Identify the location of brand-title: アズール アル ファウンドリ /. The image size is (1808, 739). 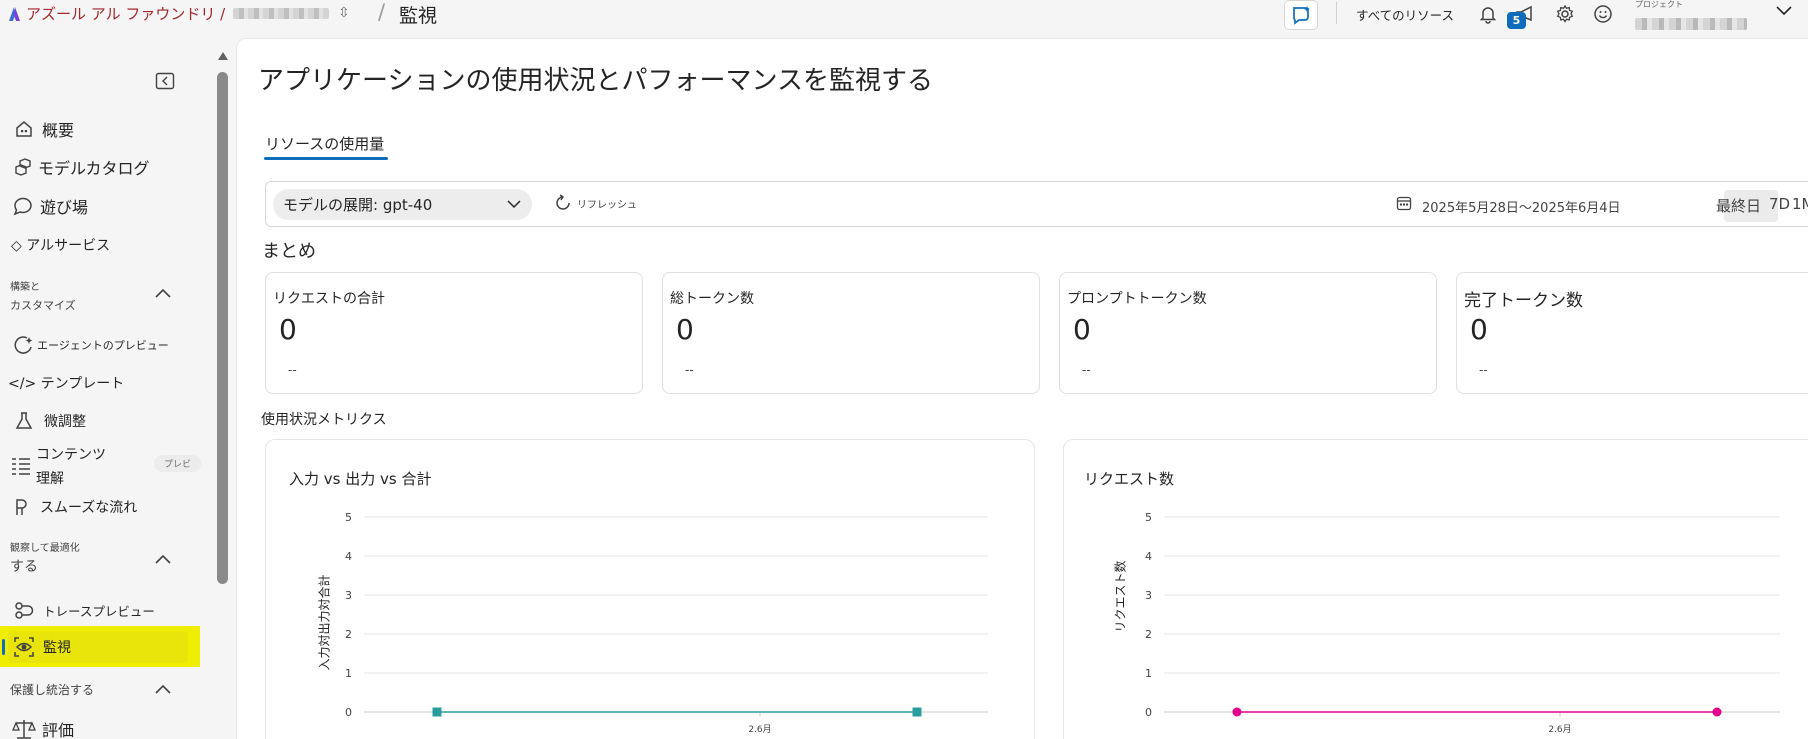
(126, 14).